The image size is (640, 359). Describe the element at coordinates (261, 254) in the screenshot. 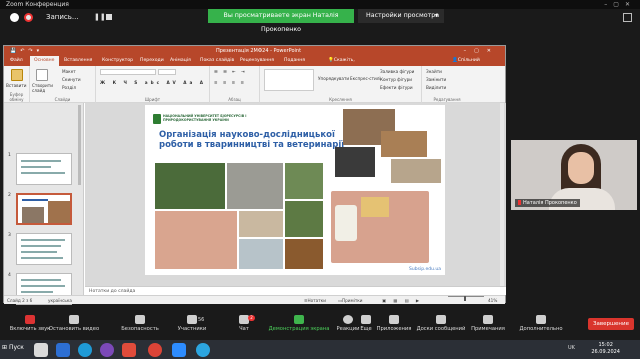

I see `fish-photo` at that location.